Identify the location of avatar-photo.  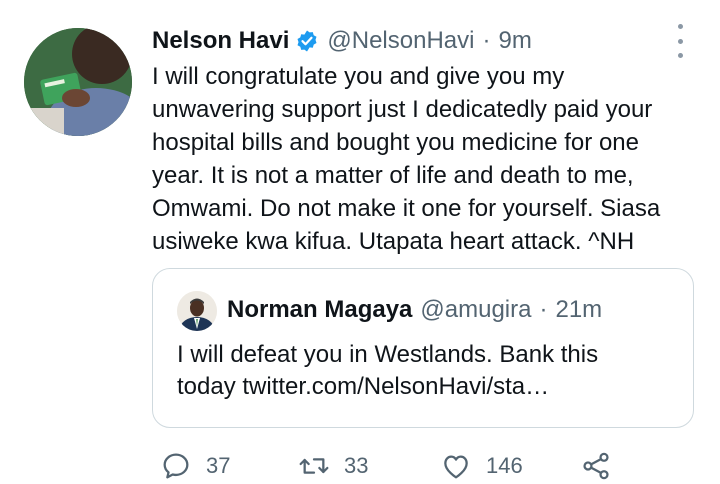
(78, 82).